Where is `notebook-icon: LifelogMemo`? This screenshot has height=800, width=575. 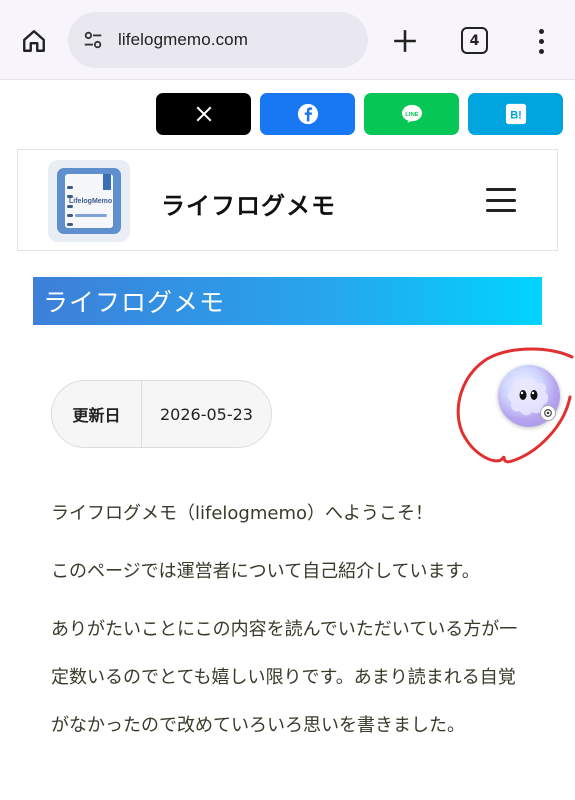
notebook-icon: LifelogMemo is located at coordinates (89, 201).